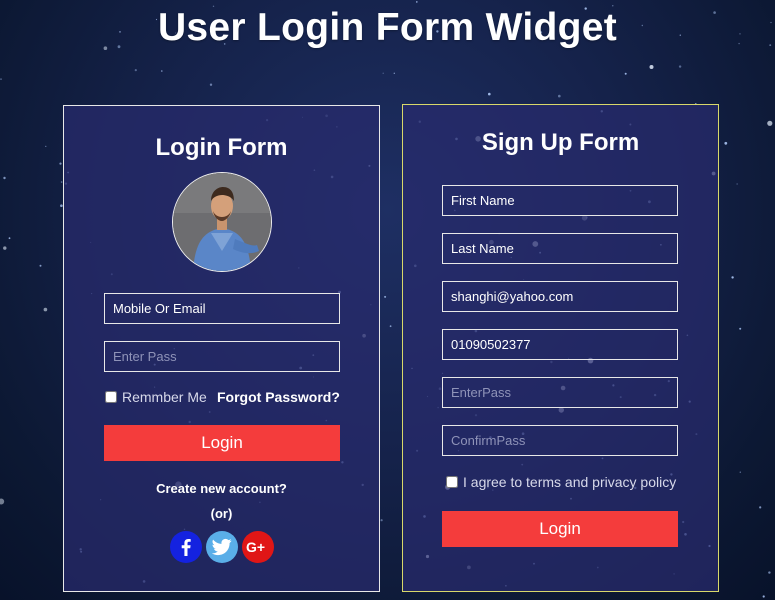 The width and height of the screenshot is (775, 600). I want to click on twitter-icon, so click(222, 547).